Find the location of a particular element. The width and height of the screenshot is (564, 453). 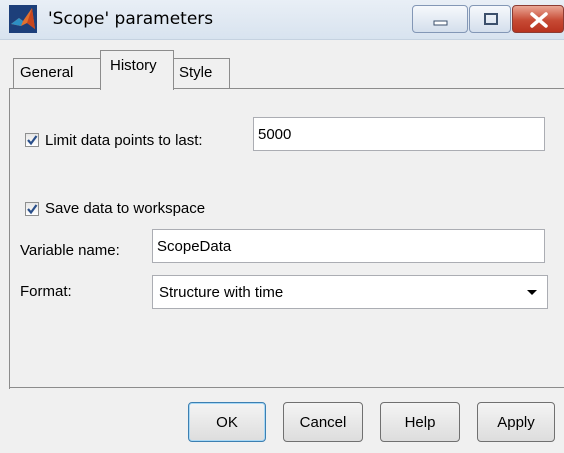

close-button is located at coordinates (538, 19).